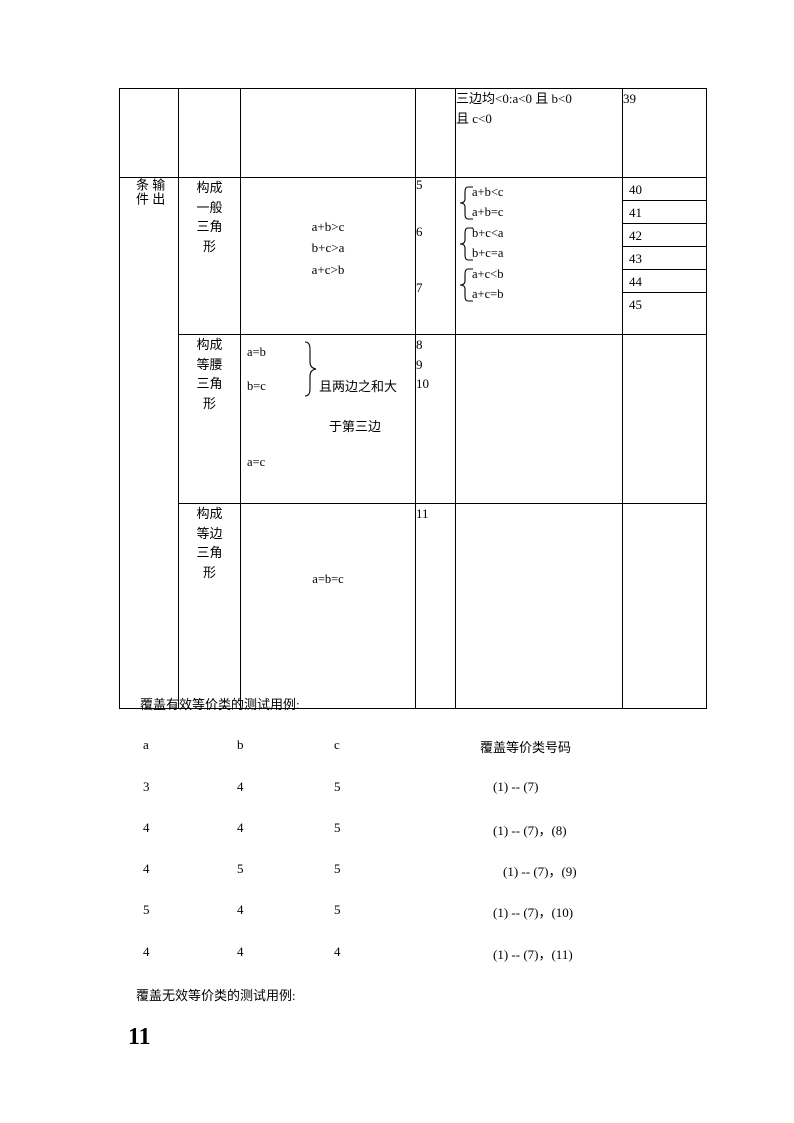 The image size is (794, 1123). I want to click on general-brace-group: a+b<c a+b=c b+c<a b+c=a a+c<b a+c=b, so click(539, 256).